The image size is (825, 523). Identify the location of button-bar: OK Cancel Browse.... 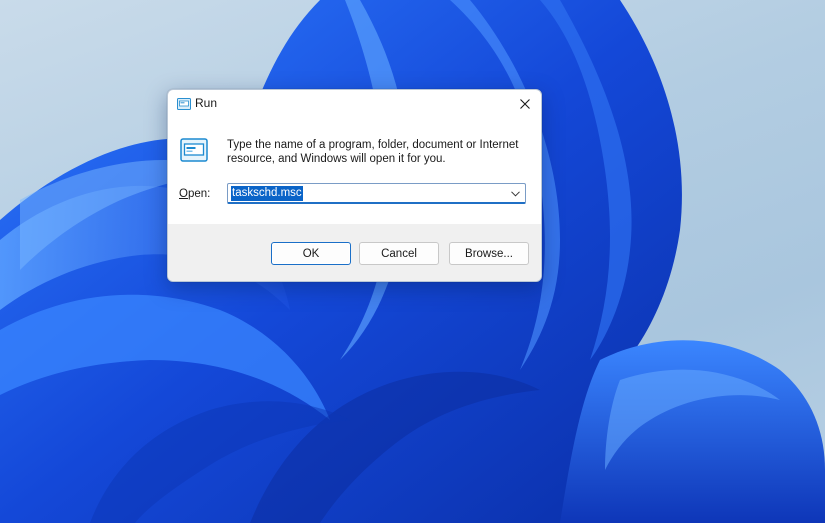
(354, 252).